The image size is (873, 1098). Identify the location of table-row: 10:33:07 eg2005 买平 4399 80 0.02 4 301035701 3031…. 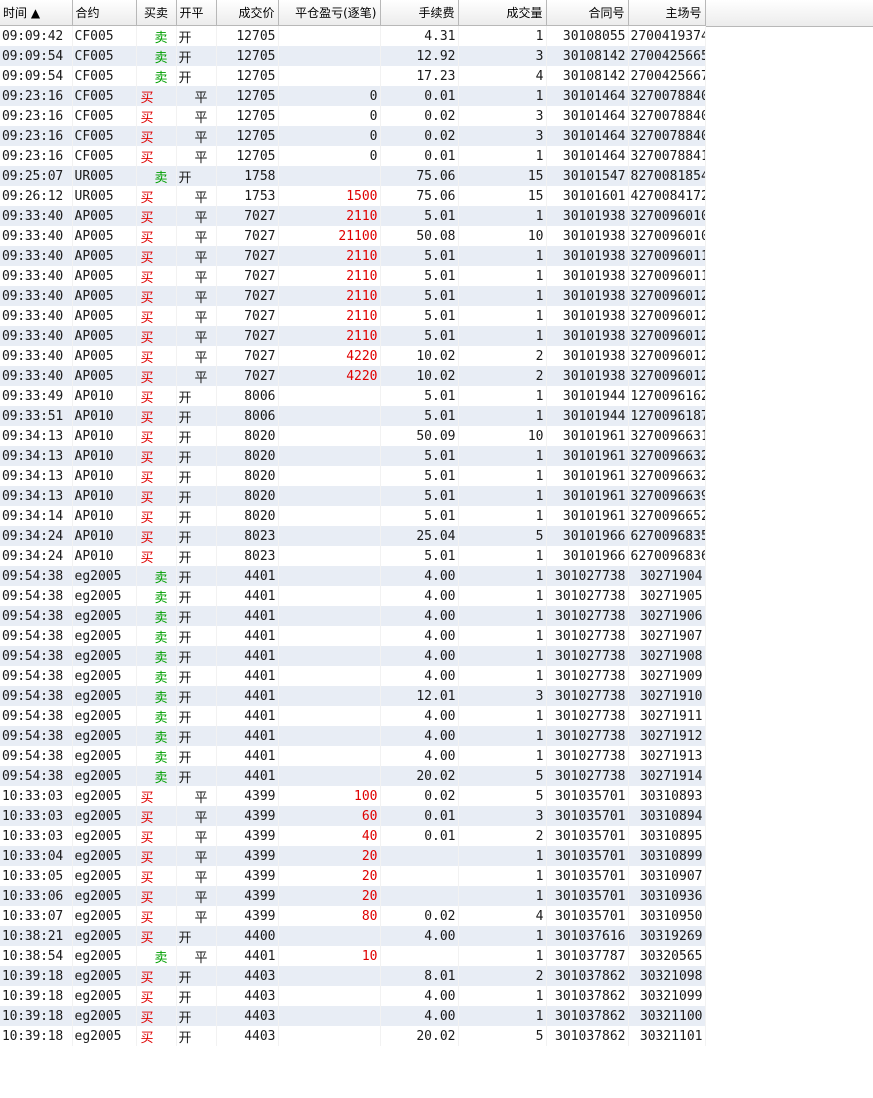
(353, 916).